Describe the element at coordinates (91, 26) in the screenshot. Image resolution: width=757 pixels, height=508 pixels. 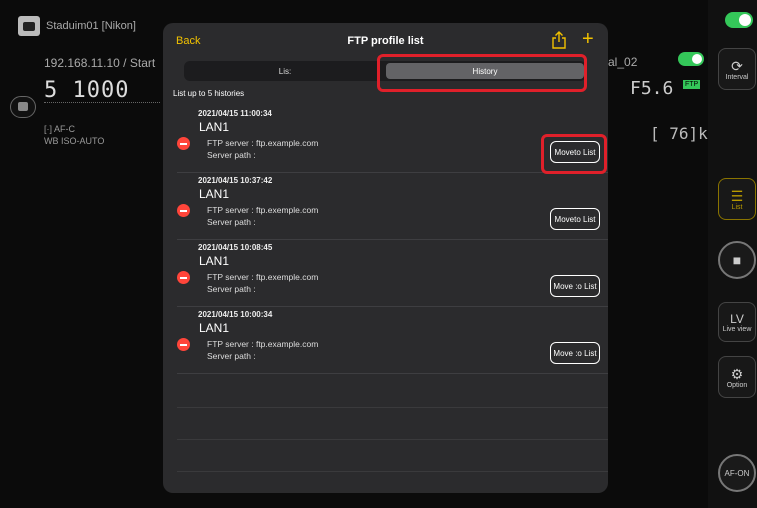
I see `app-title: Staduim01 [Nikon]` at that location.